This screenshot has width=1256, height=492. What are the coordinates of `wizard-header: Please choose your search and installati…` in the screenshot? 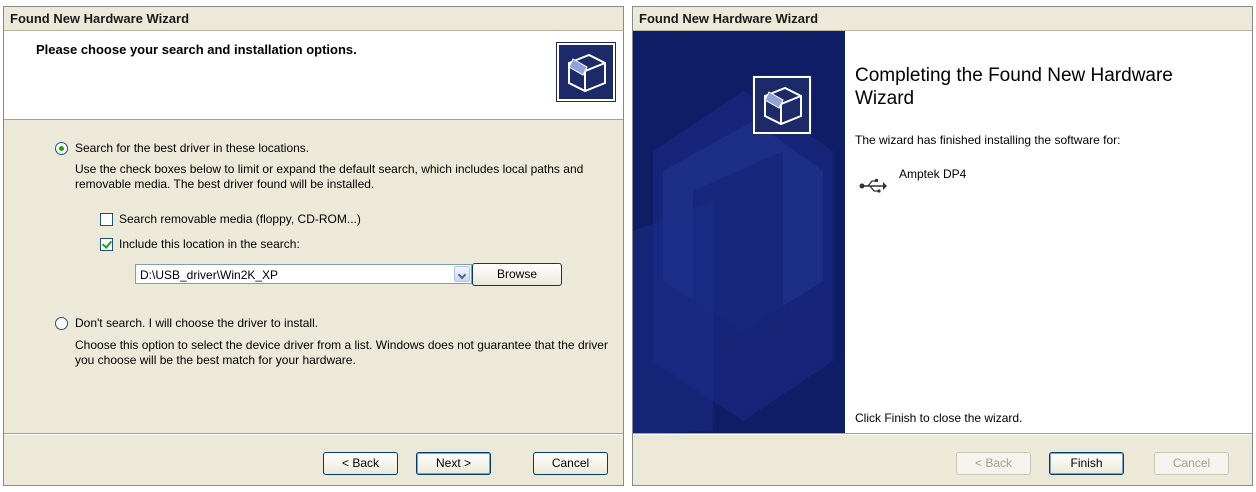 It's located at (313, 75).